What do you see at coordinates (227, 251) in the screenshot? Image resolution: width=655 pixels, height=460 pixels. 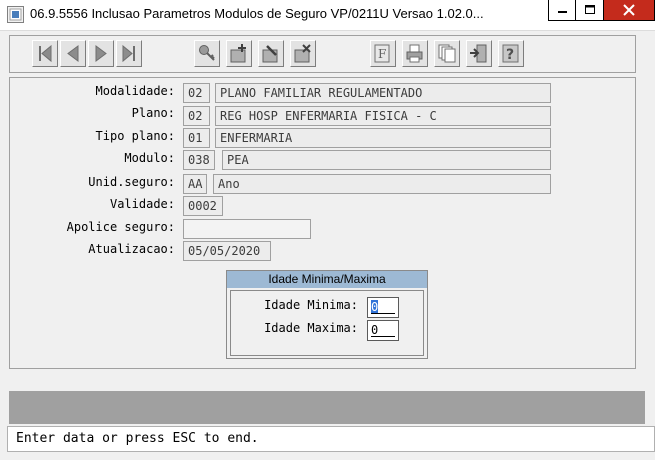 I see `atualizacao-field: 05/05/2020` at bounding box center [227, 251].